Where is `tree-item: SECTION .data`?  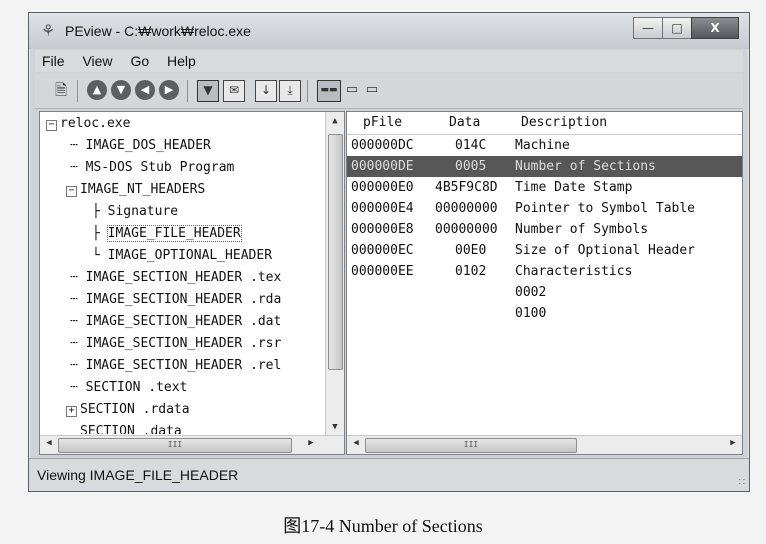 tree-item: SECTION .data is located at coordinates (131, 428).